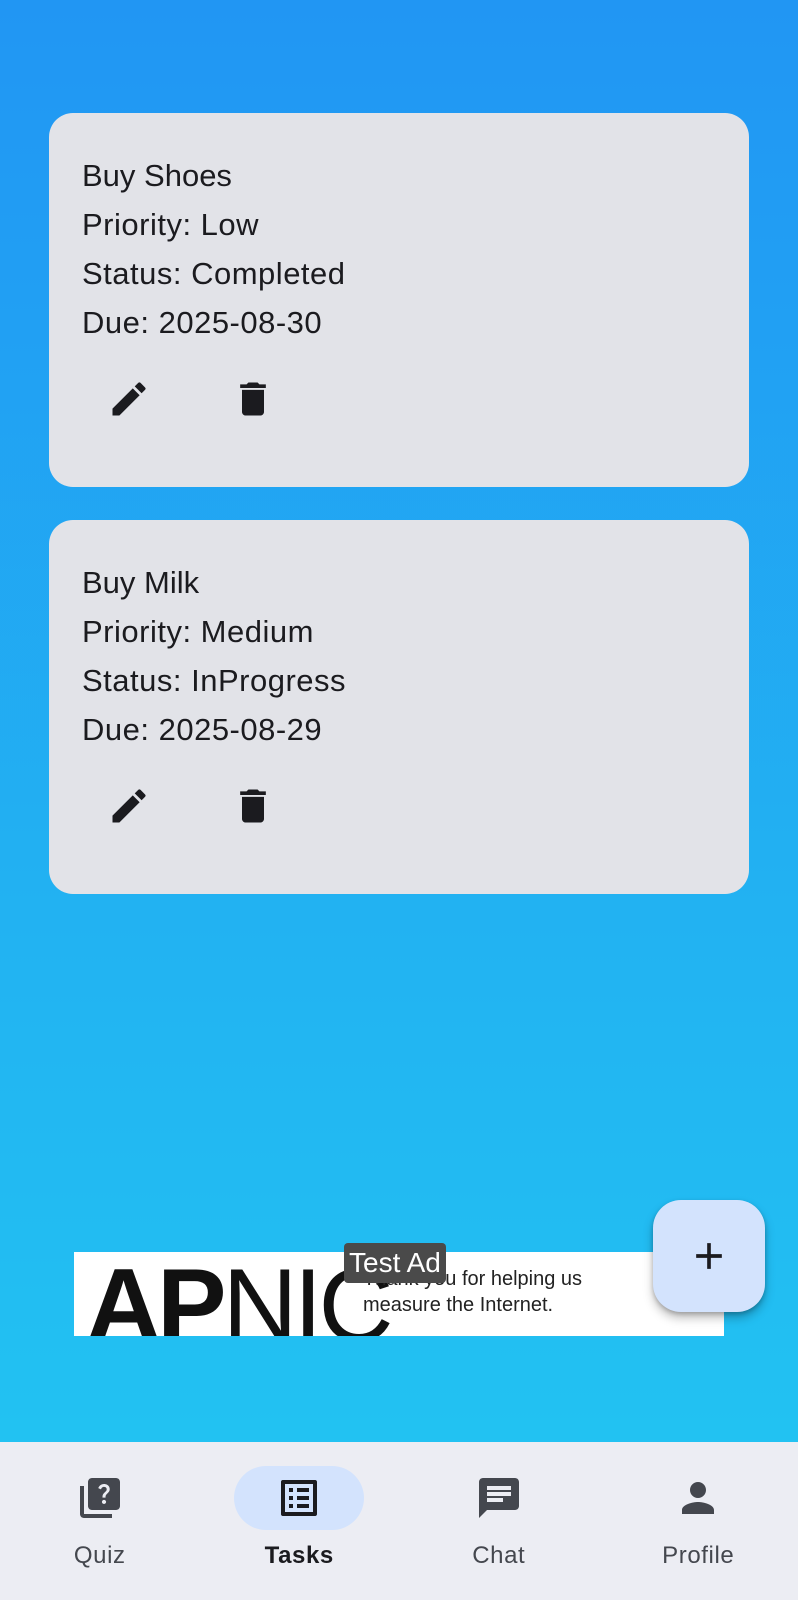 Image resolution: width=798 pixels, height=1600 pixels. I want to click on task-status: Status: Completed, so click(214, 273).